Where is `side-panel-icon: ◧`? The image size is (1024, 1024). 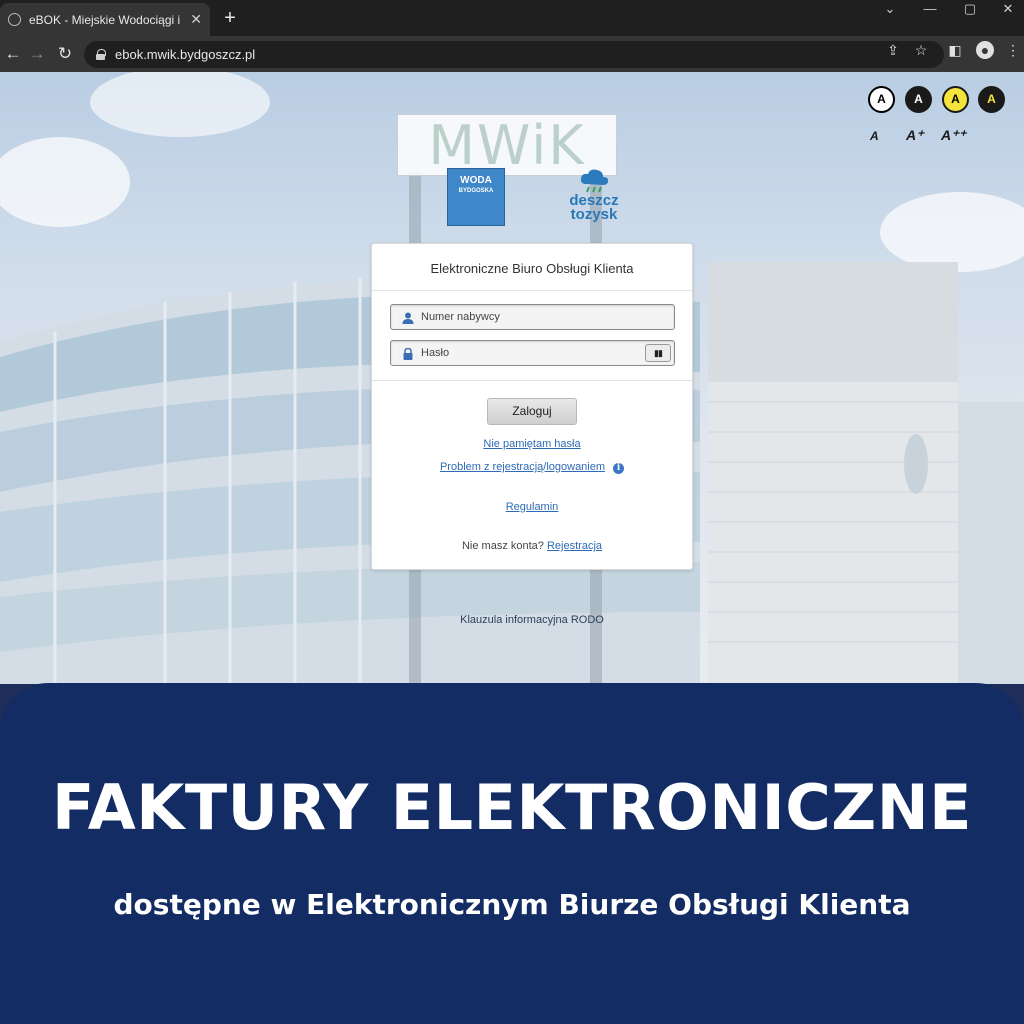
side-panel-icon: ◧ is located at coordinates (955, 50).